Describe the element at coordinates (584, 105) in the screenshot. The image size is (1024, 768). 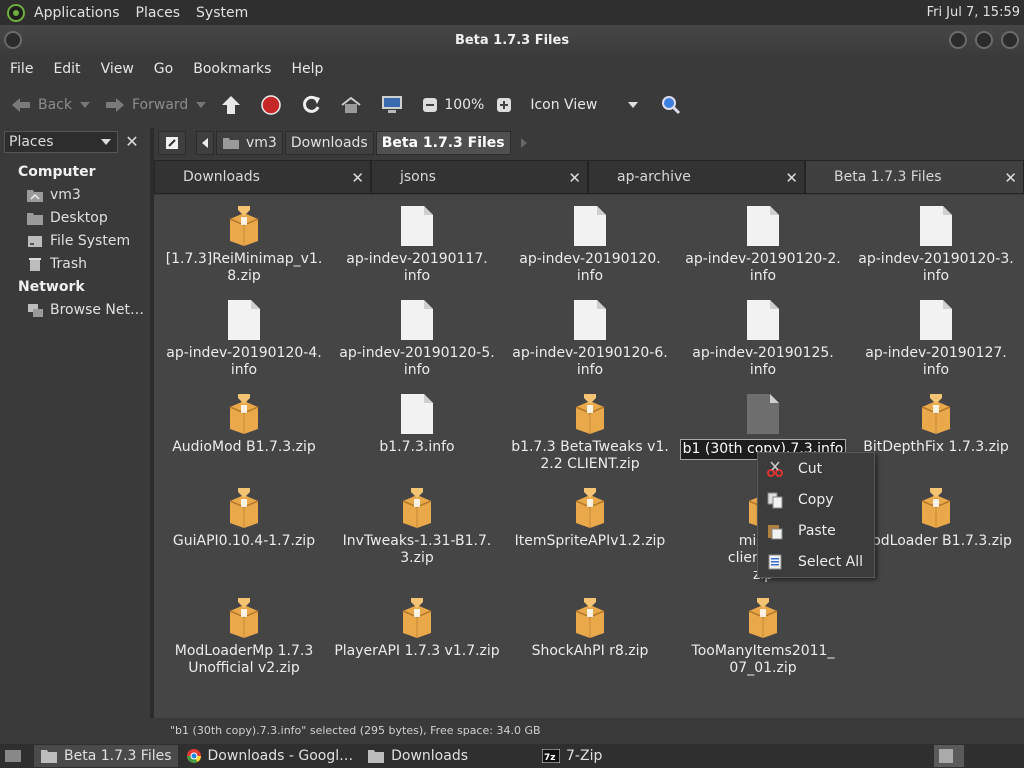
I see `view-mode-select: Icon View` at that location.